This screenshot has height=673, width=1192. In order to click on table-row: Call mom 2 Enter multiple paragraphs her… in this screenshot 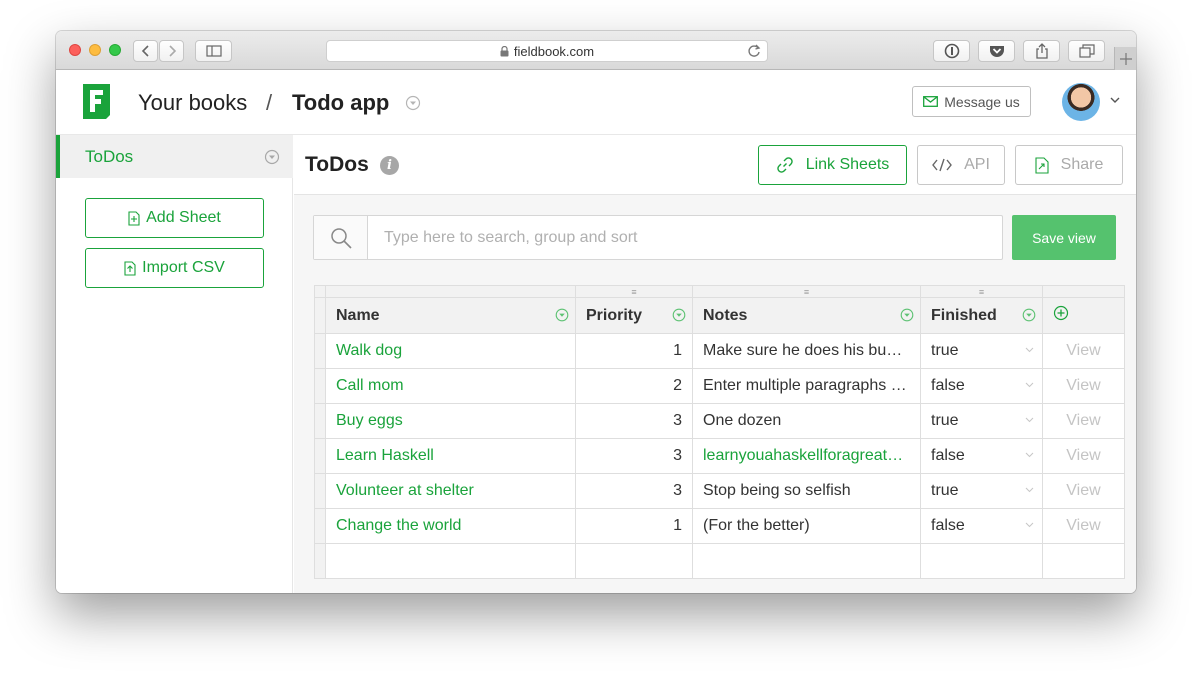, I will do `click(719, 386)`.